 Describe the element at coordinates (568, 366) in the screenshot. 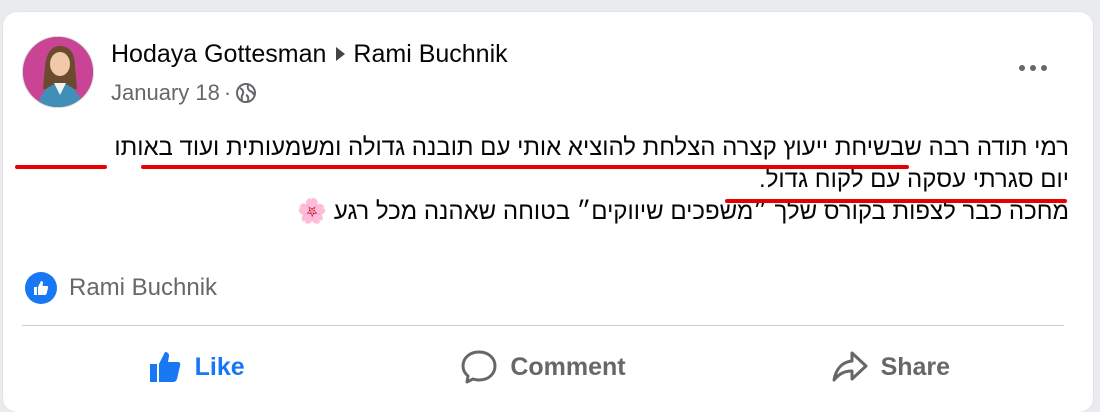

I see `comment-label: Comment` at that location.